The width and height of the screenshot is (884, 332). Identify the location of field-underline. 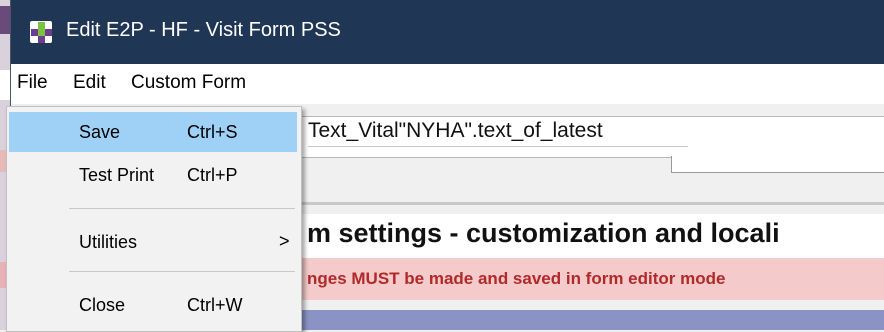
(498, 146).